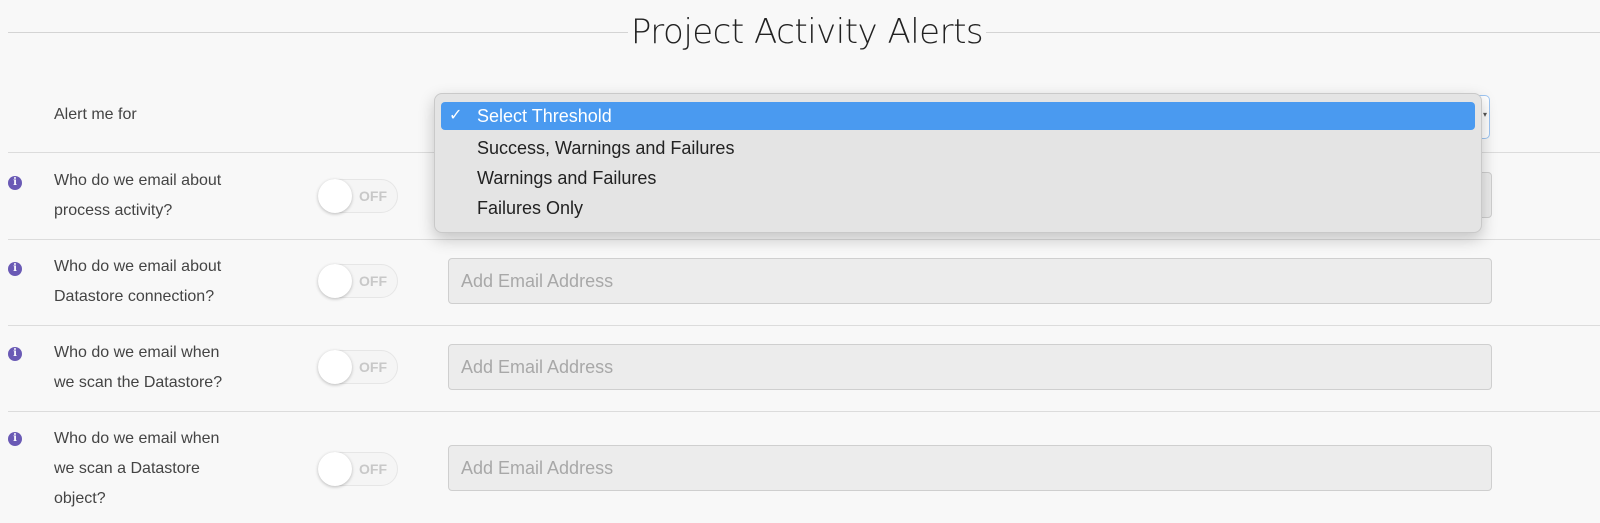 This screenshot has width=1600, height=523. I want to click on row-label-line: we scan a Datastore, so click(127, 468).